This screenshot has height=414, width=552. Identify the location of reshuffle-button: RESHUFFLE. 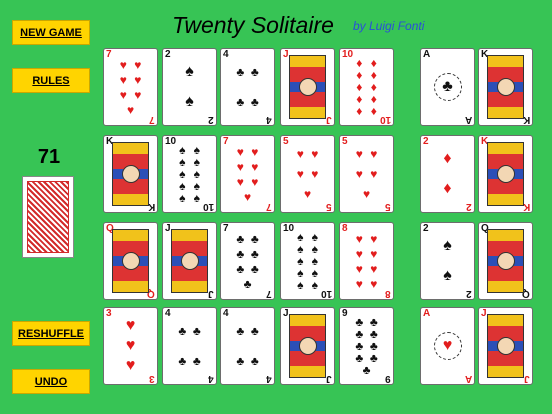
(51, 333).